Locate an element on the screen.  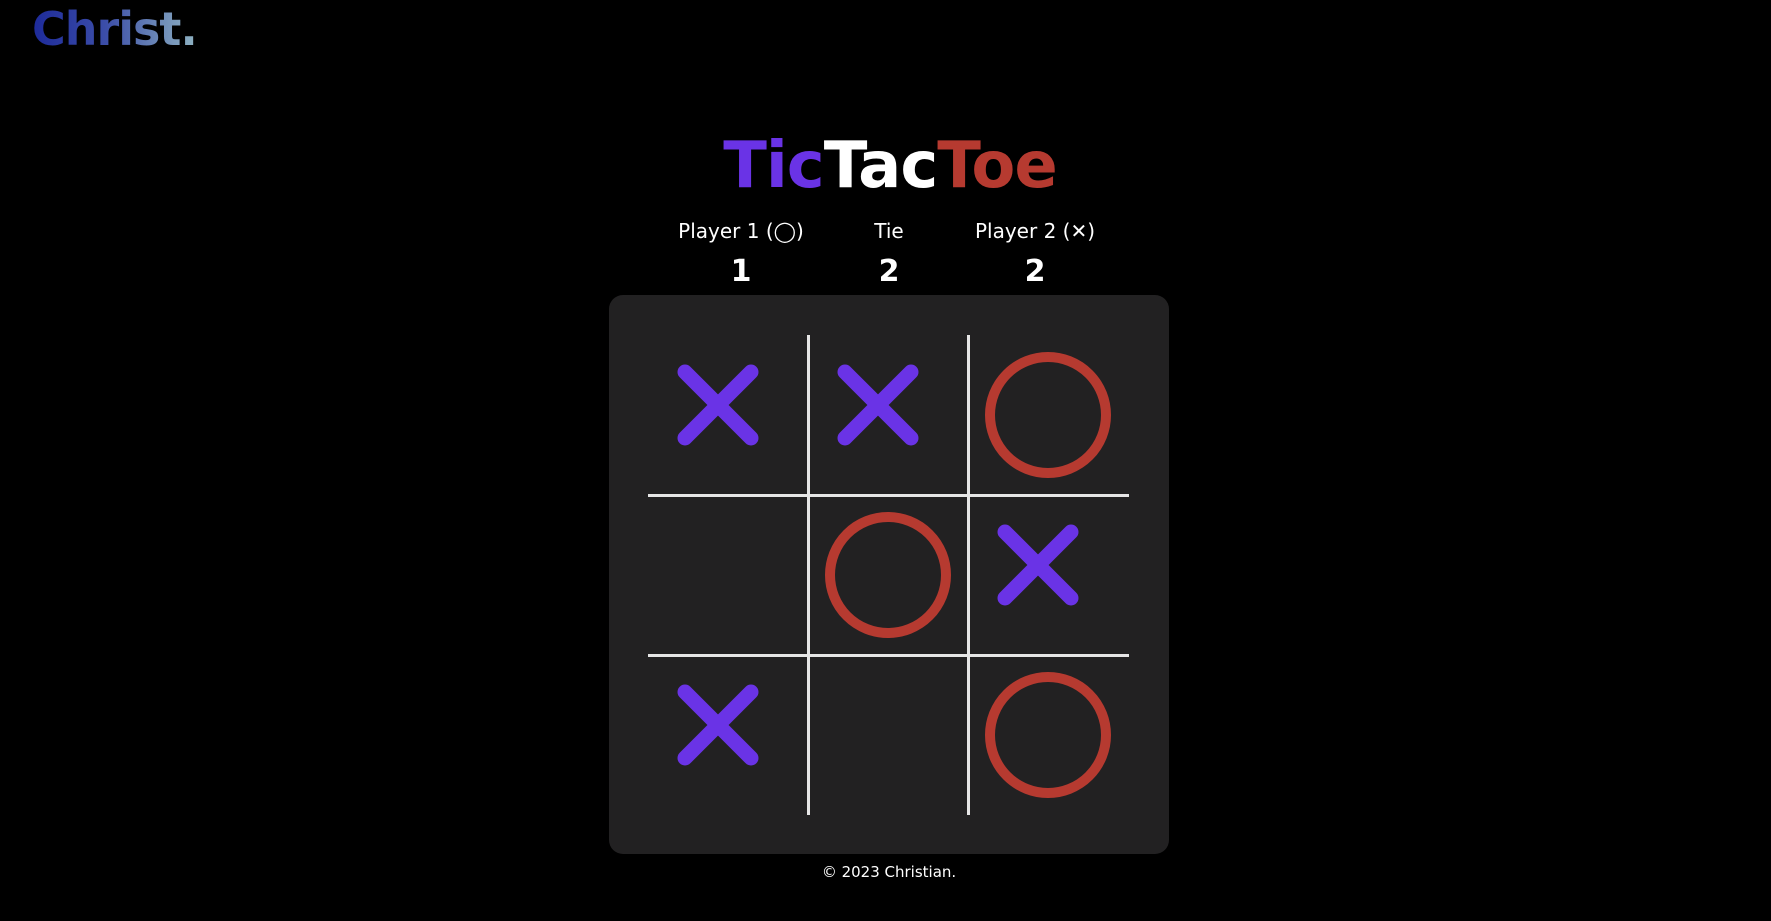
title-part-tic: Tic is located at coordinates (774, 166).